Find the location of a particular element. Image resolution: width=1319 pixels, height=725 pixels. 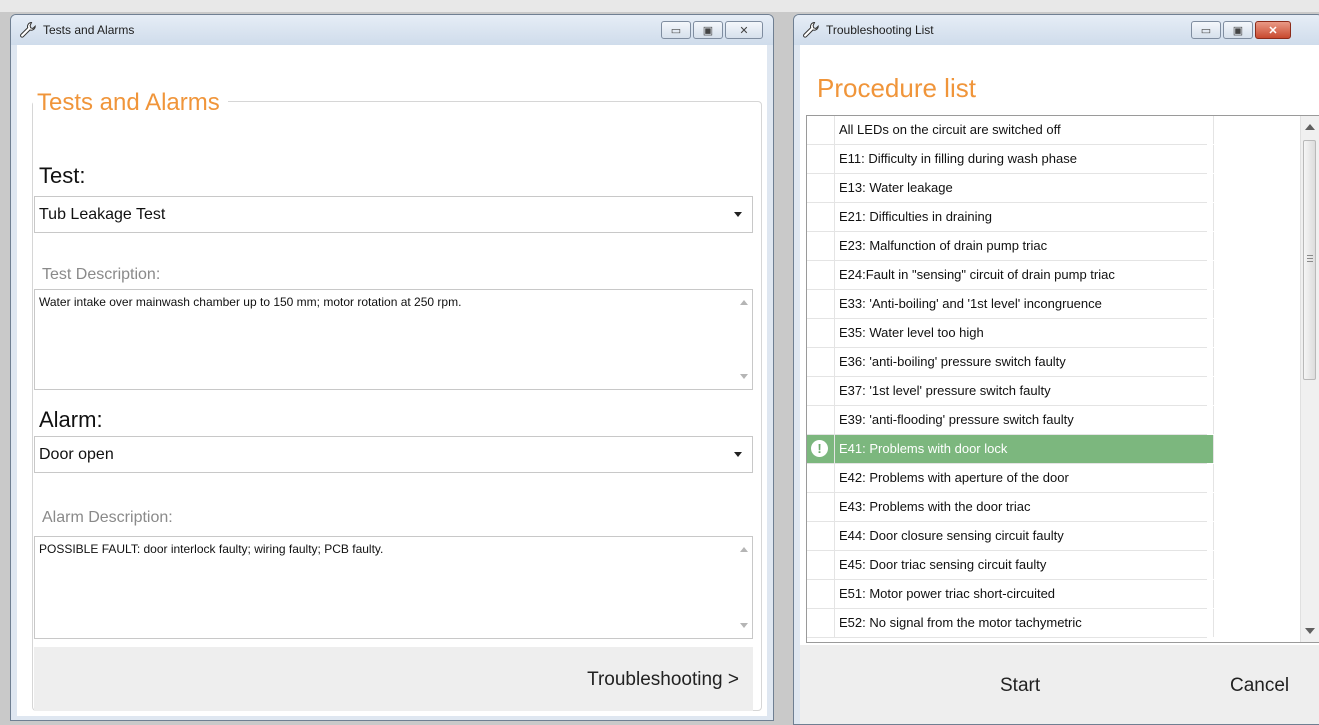

list-item-label: E13: Water leakage is located at coordinates (1024, 188).